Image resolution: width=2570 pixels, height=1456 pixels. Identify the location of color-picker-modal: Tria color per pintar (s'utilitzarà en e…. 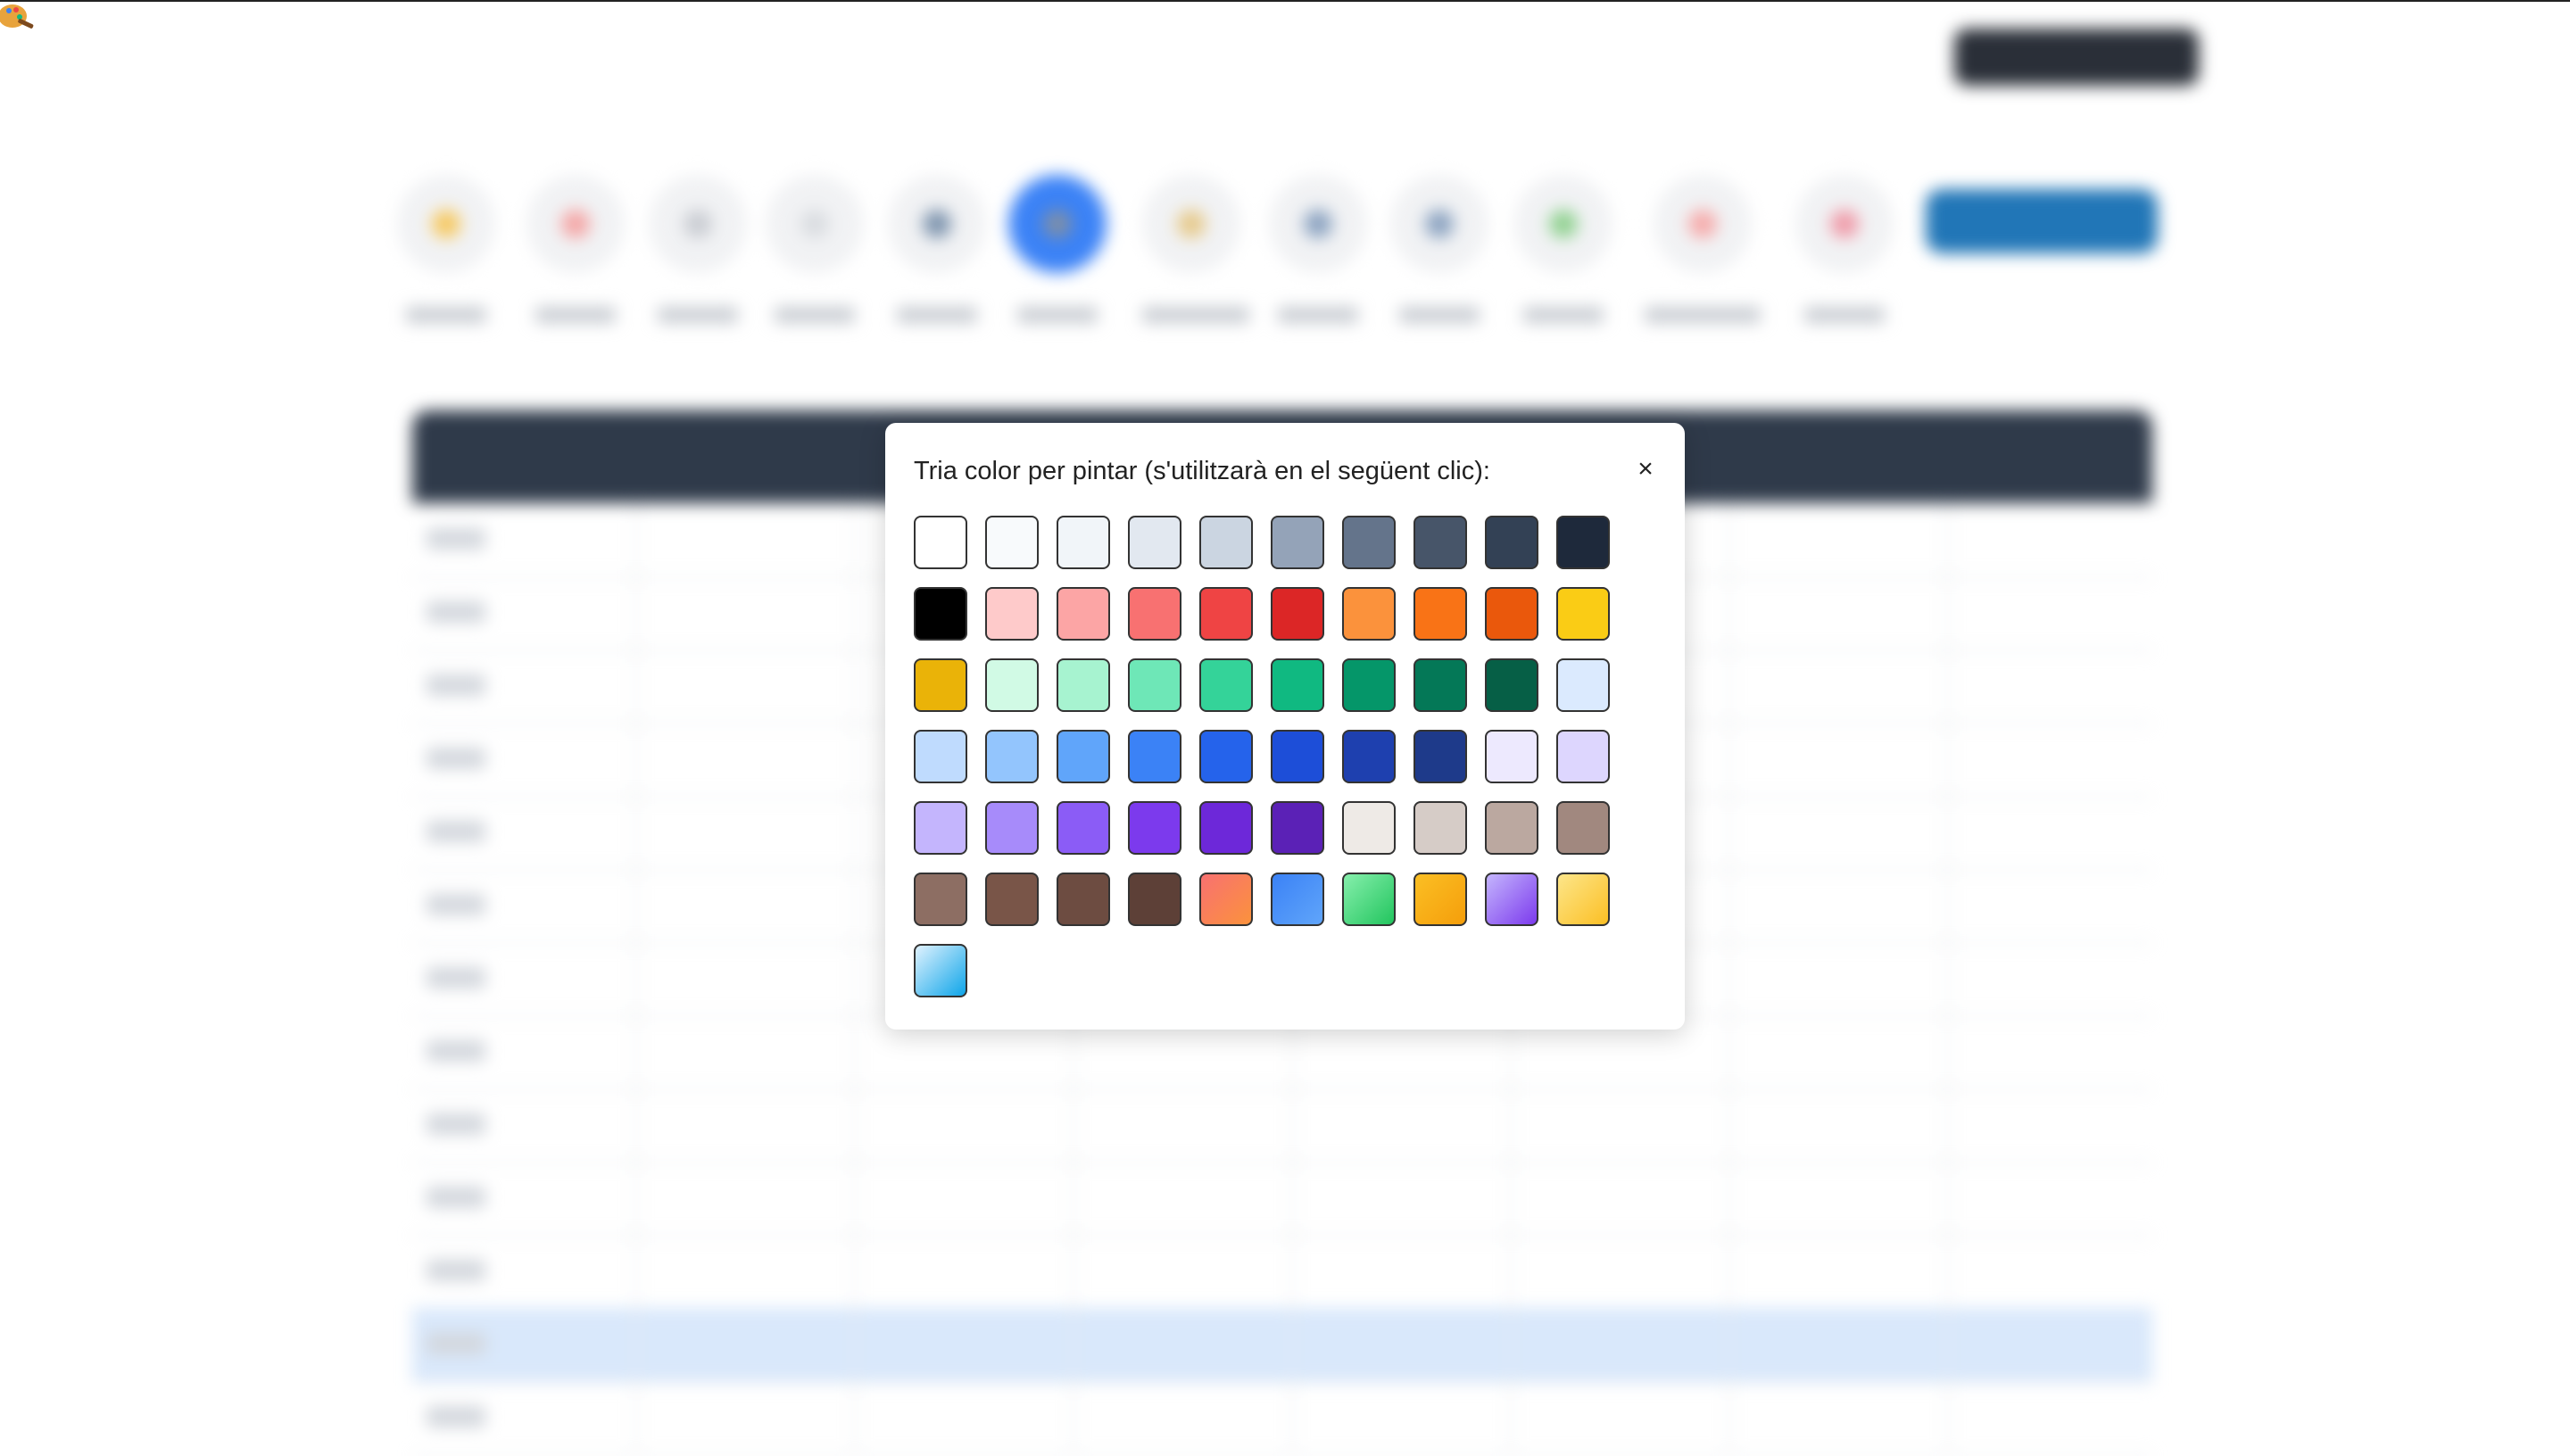
(1285, 727).